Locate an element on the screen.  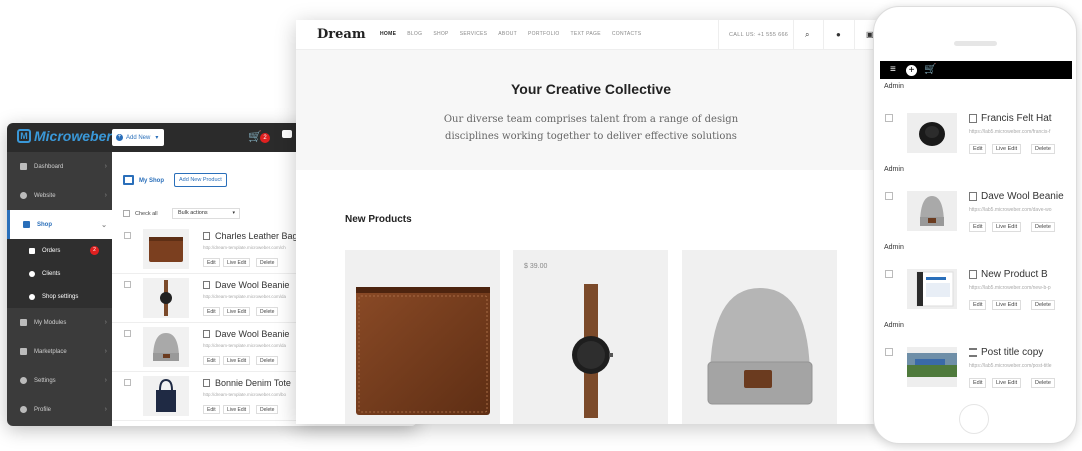
phone-home-button is located at coordinates (974, 419).